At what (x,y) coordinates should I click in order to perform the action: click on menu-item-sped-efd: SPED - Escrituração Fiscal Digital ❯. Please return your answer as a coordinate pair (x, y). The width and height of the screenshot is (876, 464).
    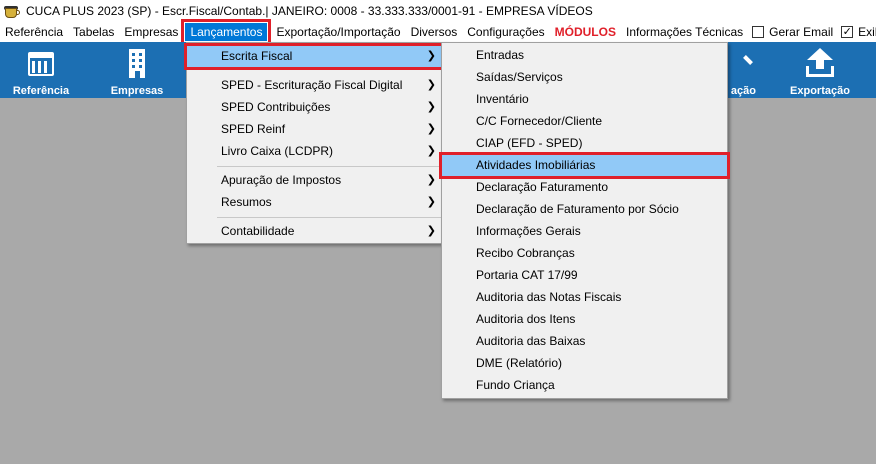
    Looking at the image, I should click on (316, 85).